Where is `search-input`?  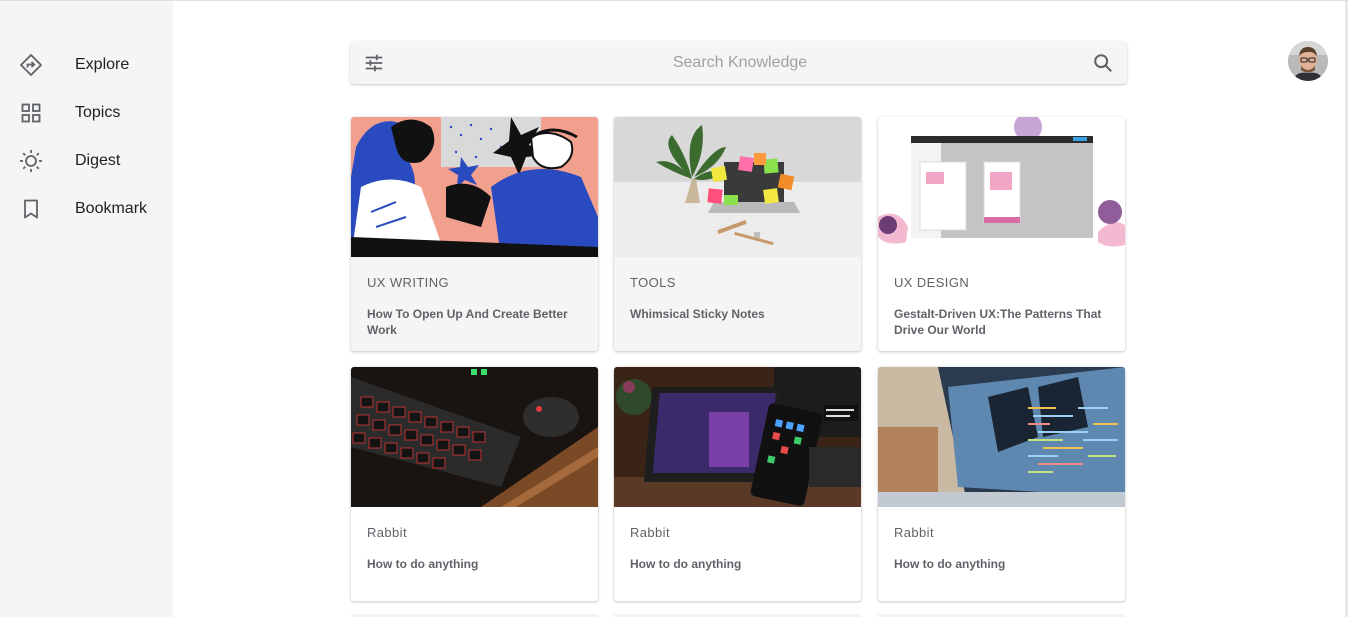 search-input is located at coordinates (740, 62).